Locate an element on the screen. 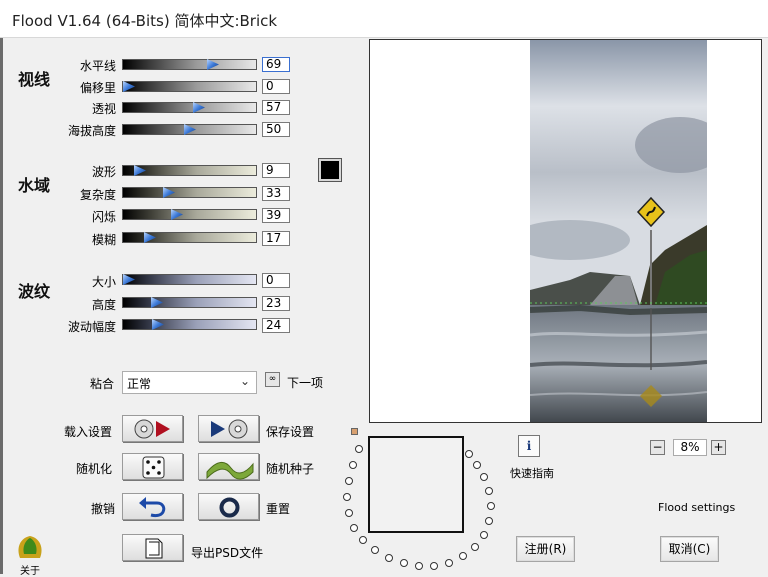  reset-button is located at coordinates (228, 506).